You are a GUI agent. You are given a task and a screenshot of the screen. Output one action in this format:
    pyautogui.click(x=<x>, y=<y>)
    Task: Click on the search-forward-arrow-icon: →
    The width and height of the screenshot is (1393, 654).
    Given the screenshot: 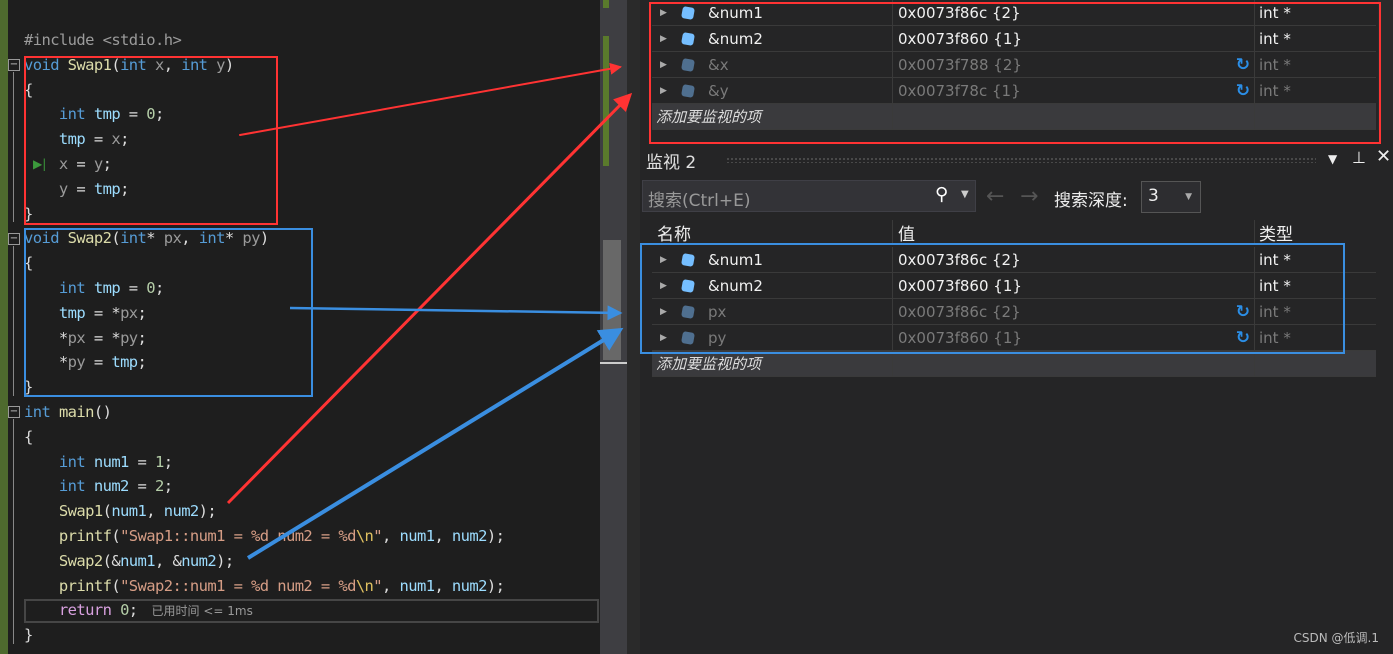 What is the action you would take?
    pyautogui.click(x=1029, y=196)
    